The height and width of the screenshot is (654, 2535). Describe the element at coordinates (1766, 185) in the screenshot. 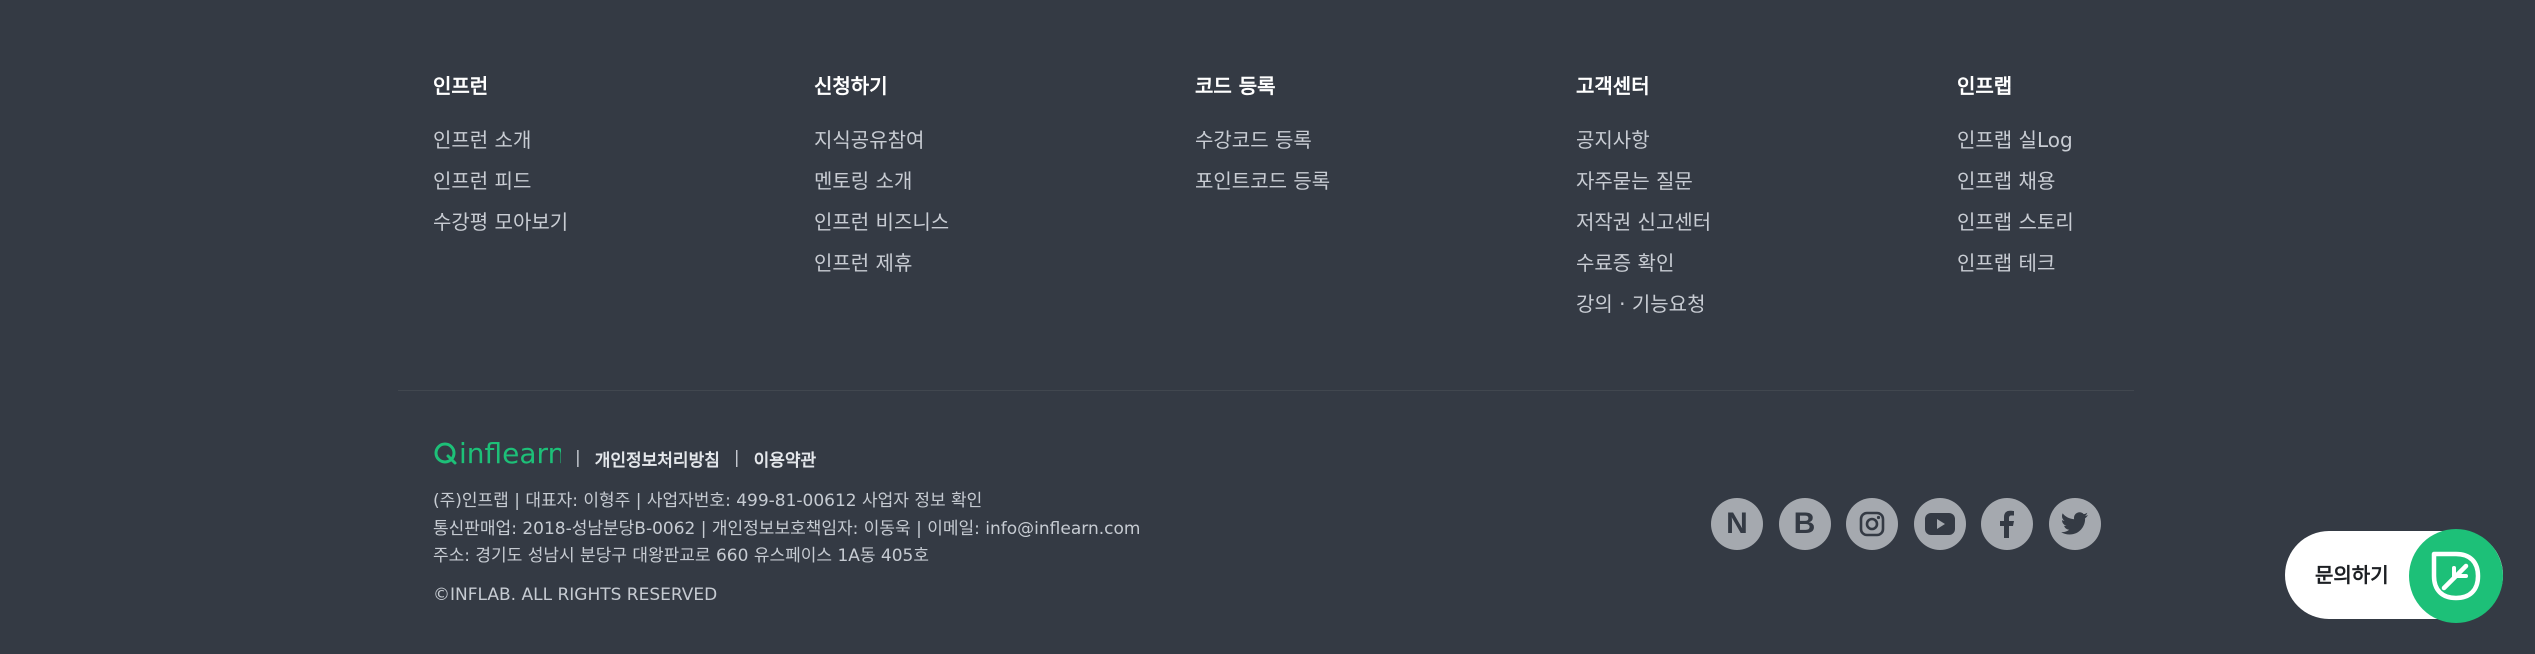

I see `link-faq: 자주묻는 질문` at that location.